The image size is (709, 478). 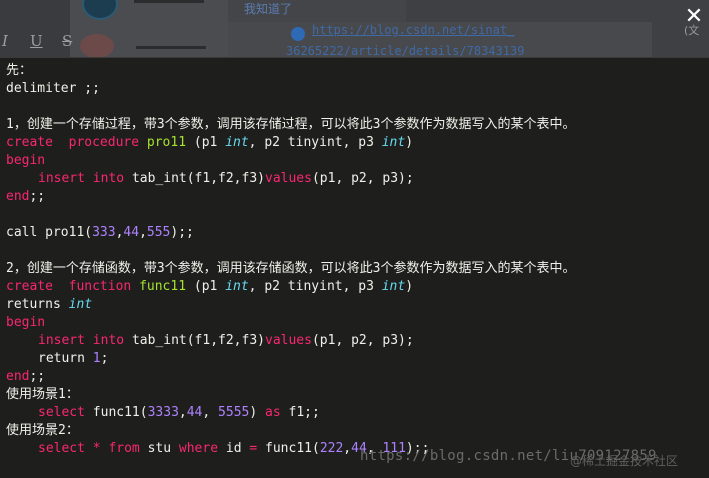 I want to click on code-number: 3333, so click(x=163, y=412).